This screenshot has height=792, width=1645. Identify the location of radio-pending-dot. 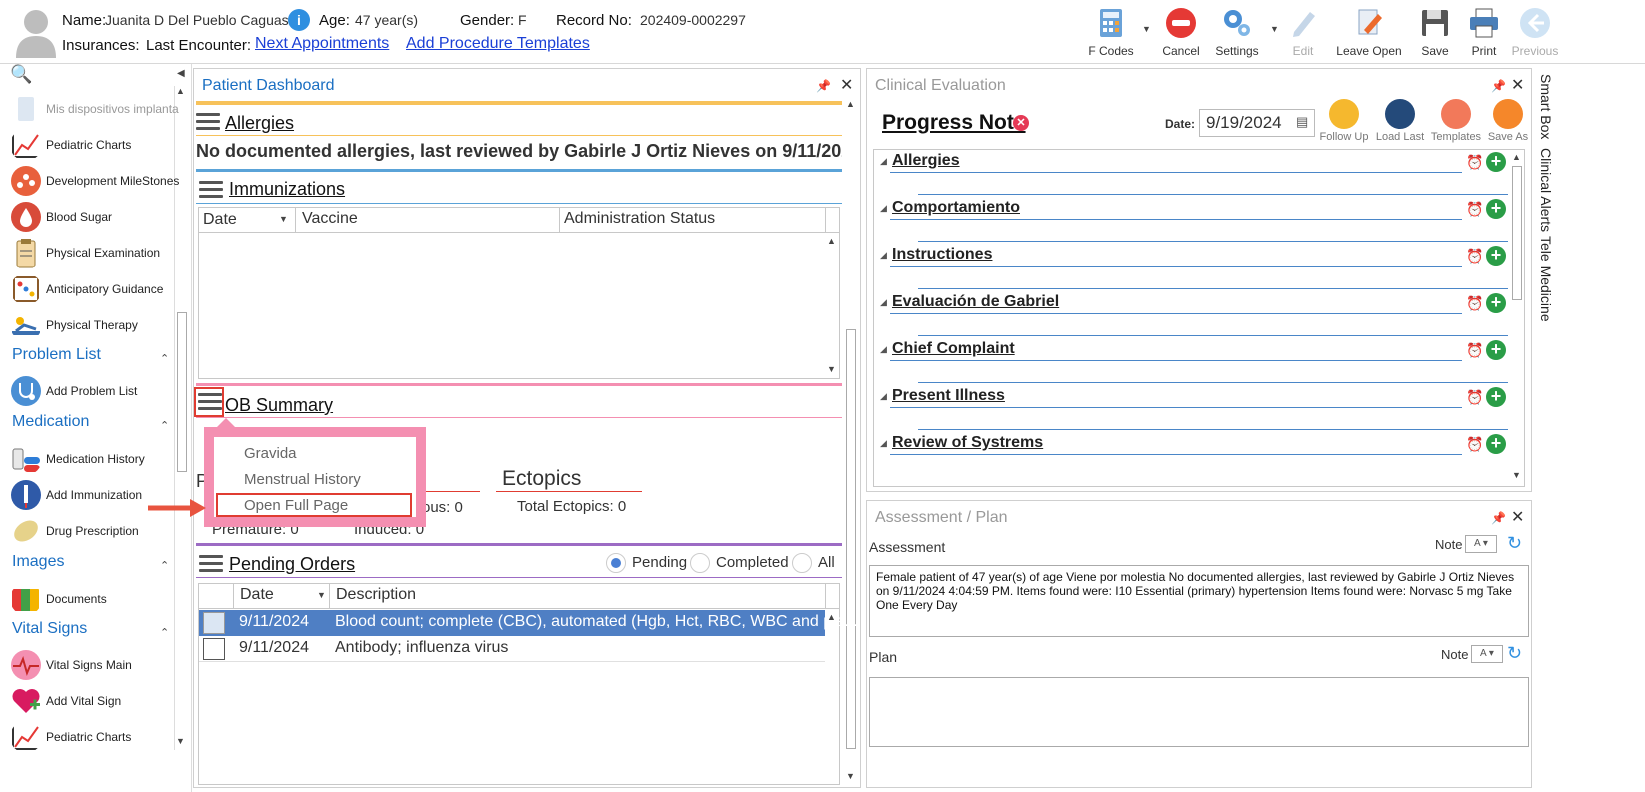
(616, 563).